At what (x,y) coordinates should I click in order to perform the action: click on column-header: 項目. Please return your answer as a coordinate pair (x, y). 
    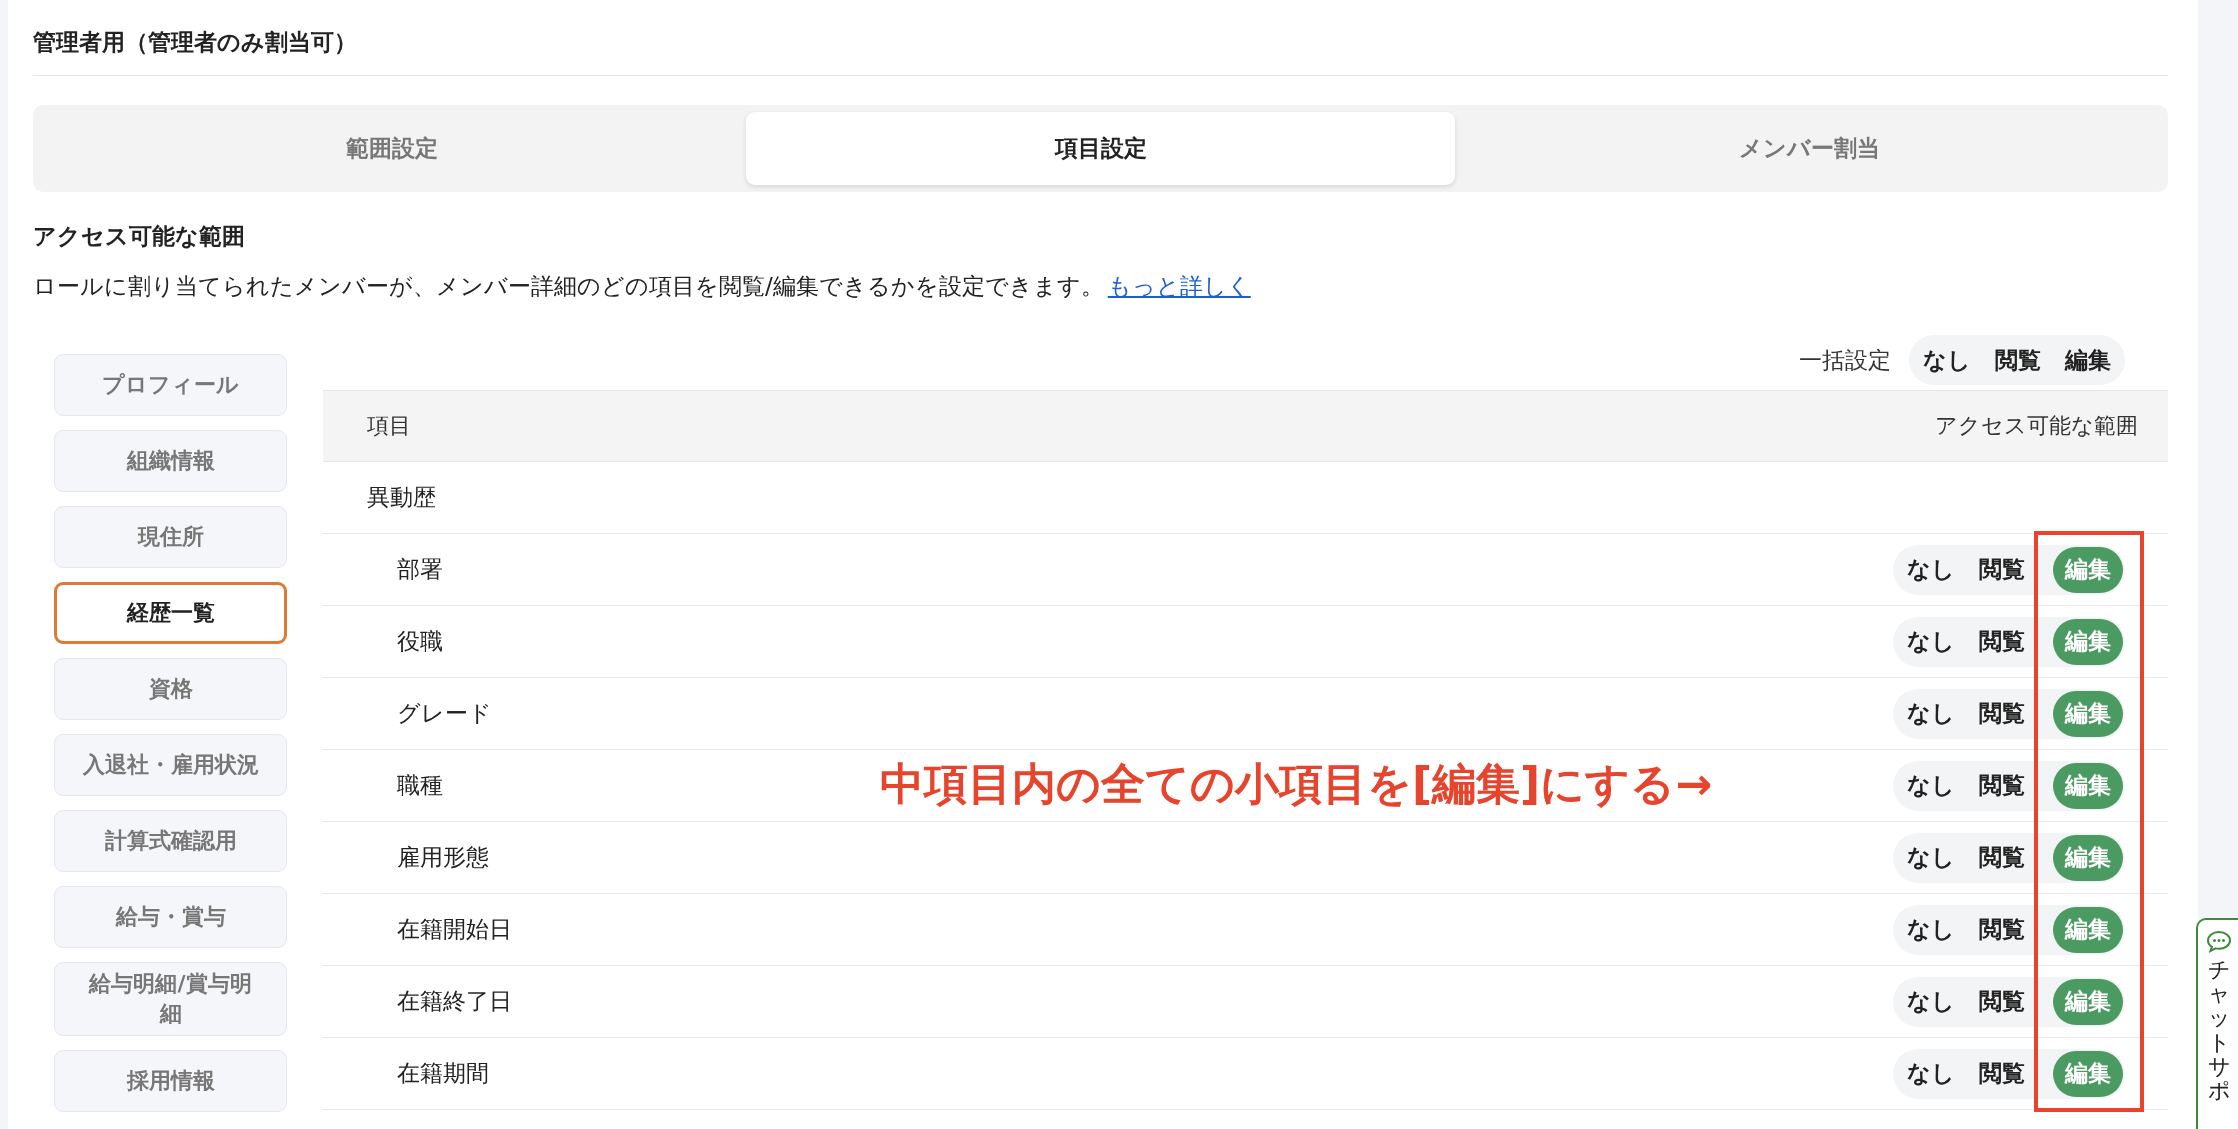
    Looking at the image, I should click on (389, 426).